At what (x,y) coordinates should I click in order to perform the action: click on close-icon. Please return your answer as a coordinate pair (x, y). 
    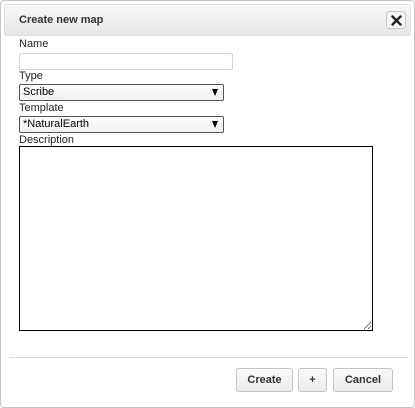
    Looking at the image, I should click on (396, 20).